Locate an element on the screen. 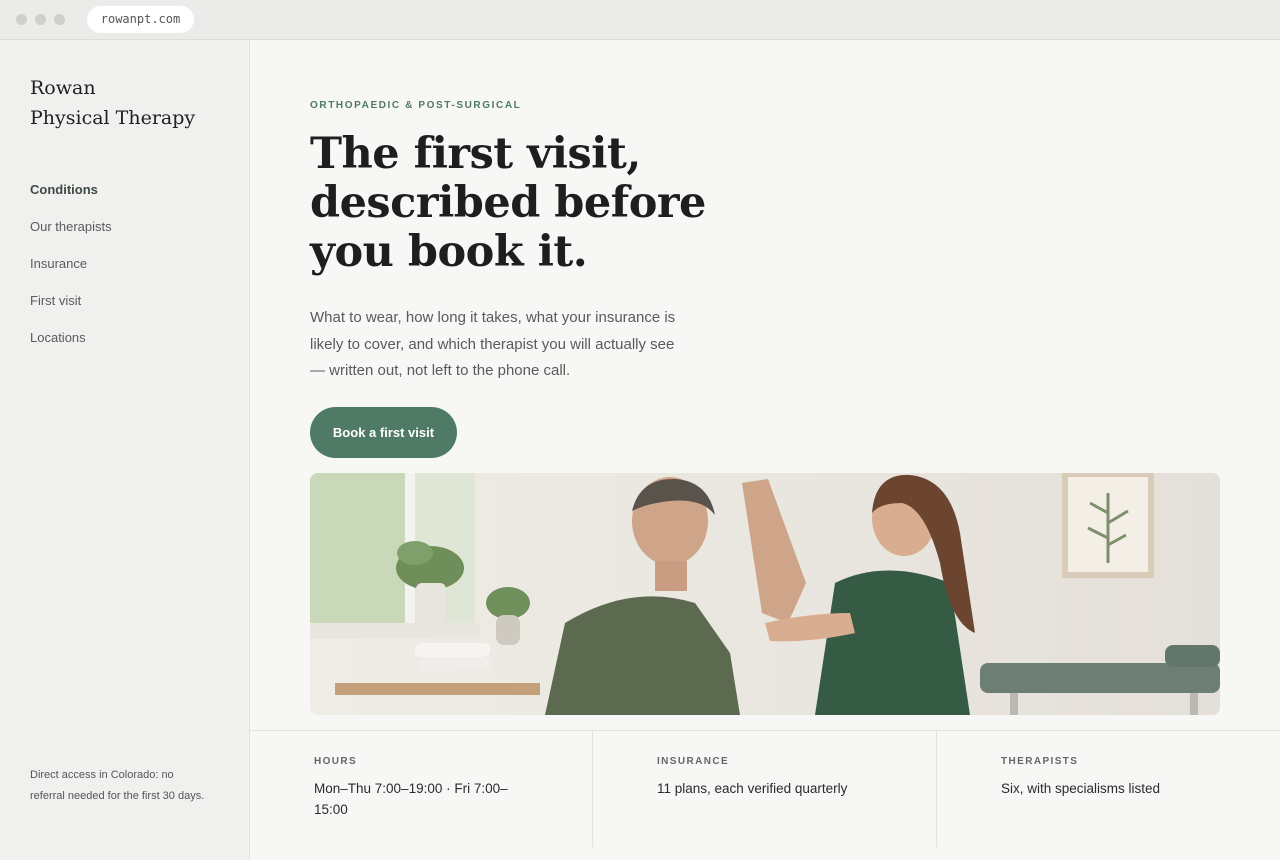 Image resolution: width=1280 pixels, height=860 pixels. info-therapists: THERAPISTS Six, with specialisms listed is located at coordinates (1108, 789).